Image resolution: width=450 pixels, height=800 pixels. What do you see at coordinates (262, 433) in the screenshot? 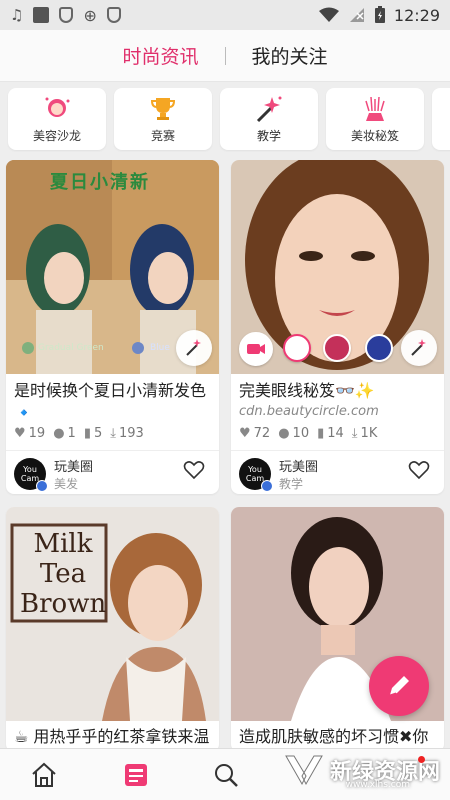
I see `likes-count: 72` at bounding box center [262, 433].